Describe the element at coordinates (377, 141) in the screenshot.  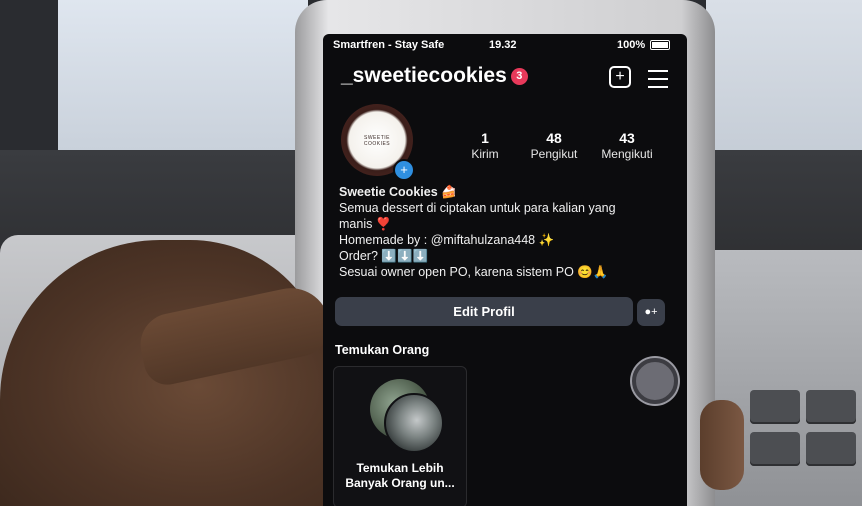
I see `avatar-logo-text: SWEETIE COOKIES` at that location.